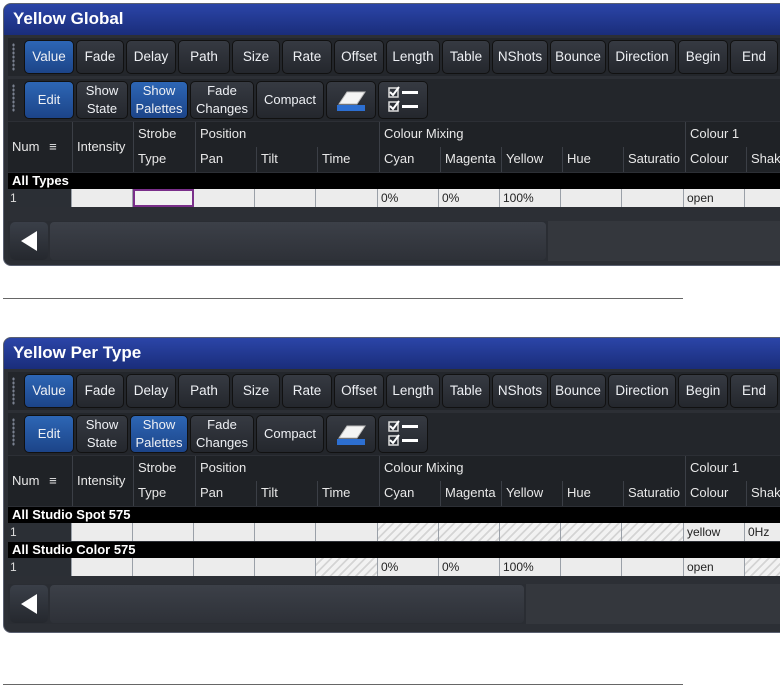 This screenshot has width=780, height=685. What do you see at coordinates (359, 57) in the screenshot?
I see `tab-offset: Offset` at bounding box center [359, 57].